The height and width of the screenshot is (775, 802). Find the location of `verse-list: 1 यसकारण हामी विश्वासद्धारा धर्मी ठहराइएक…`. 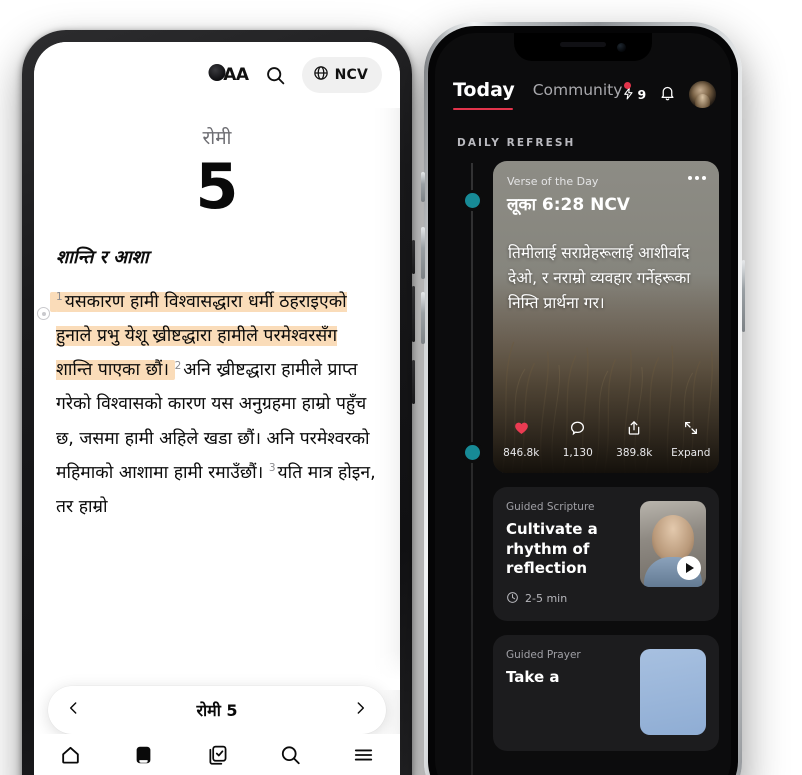

verse-list: 1 यसकारण हामी विश्वासद्धारा धर्मी ठहराइएक… is located at coordinates (207, 404).